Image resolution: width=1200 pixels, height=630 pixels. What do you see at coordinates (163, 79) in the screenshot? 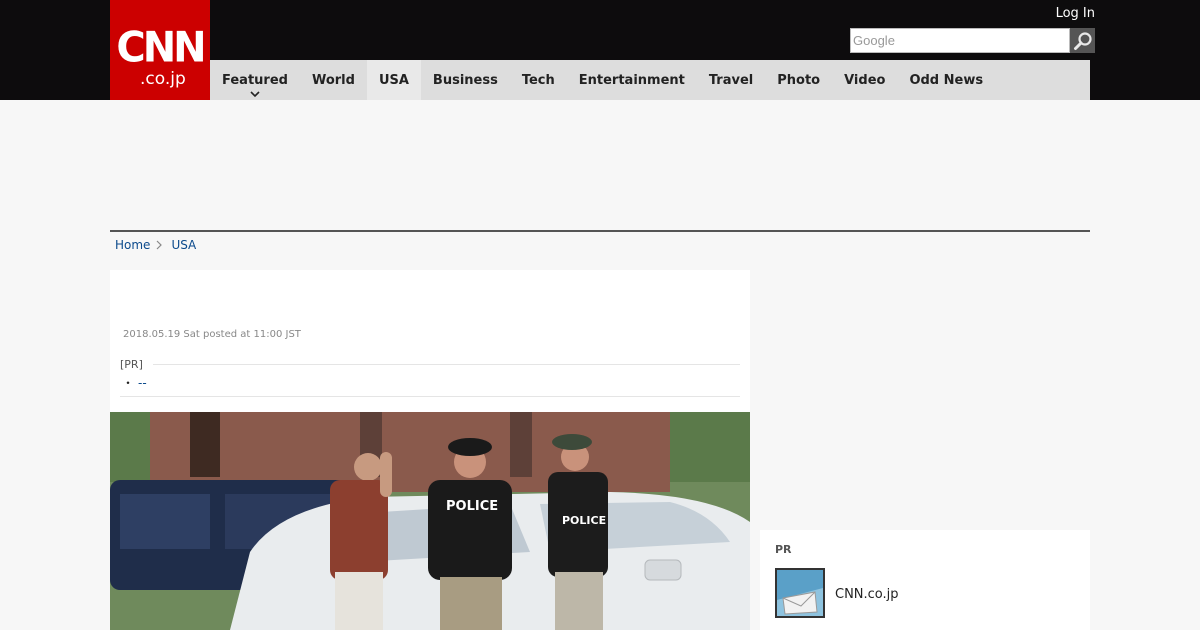
I see `logo-domain: .co.jp` at bounding box center [163, 79].